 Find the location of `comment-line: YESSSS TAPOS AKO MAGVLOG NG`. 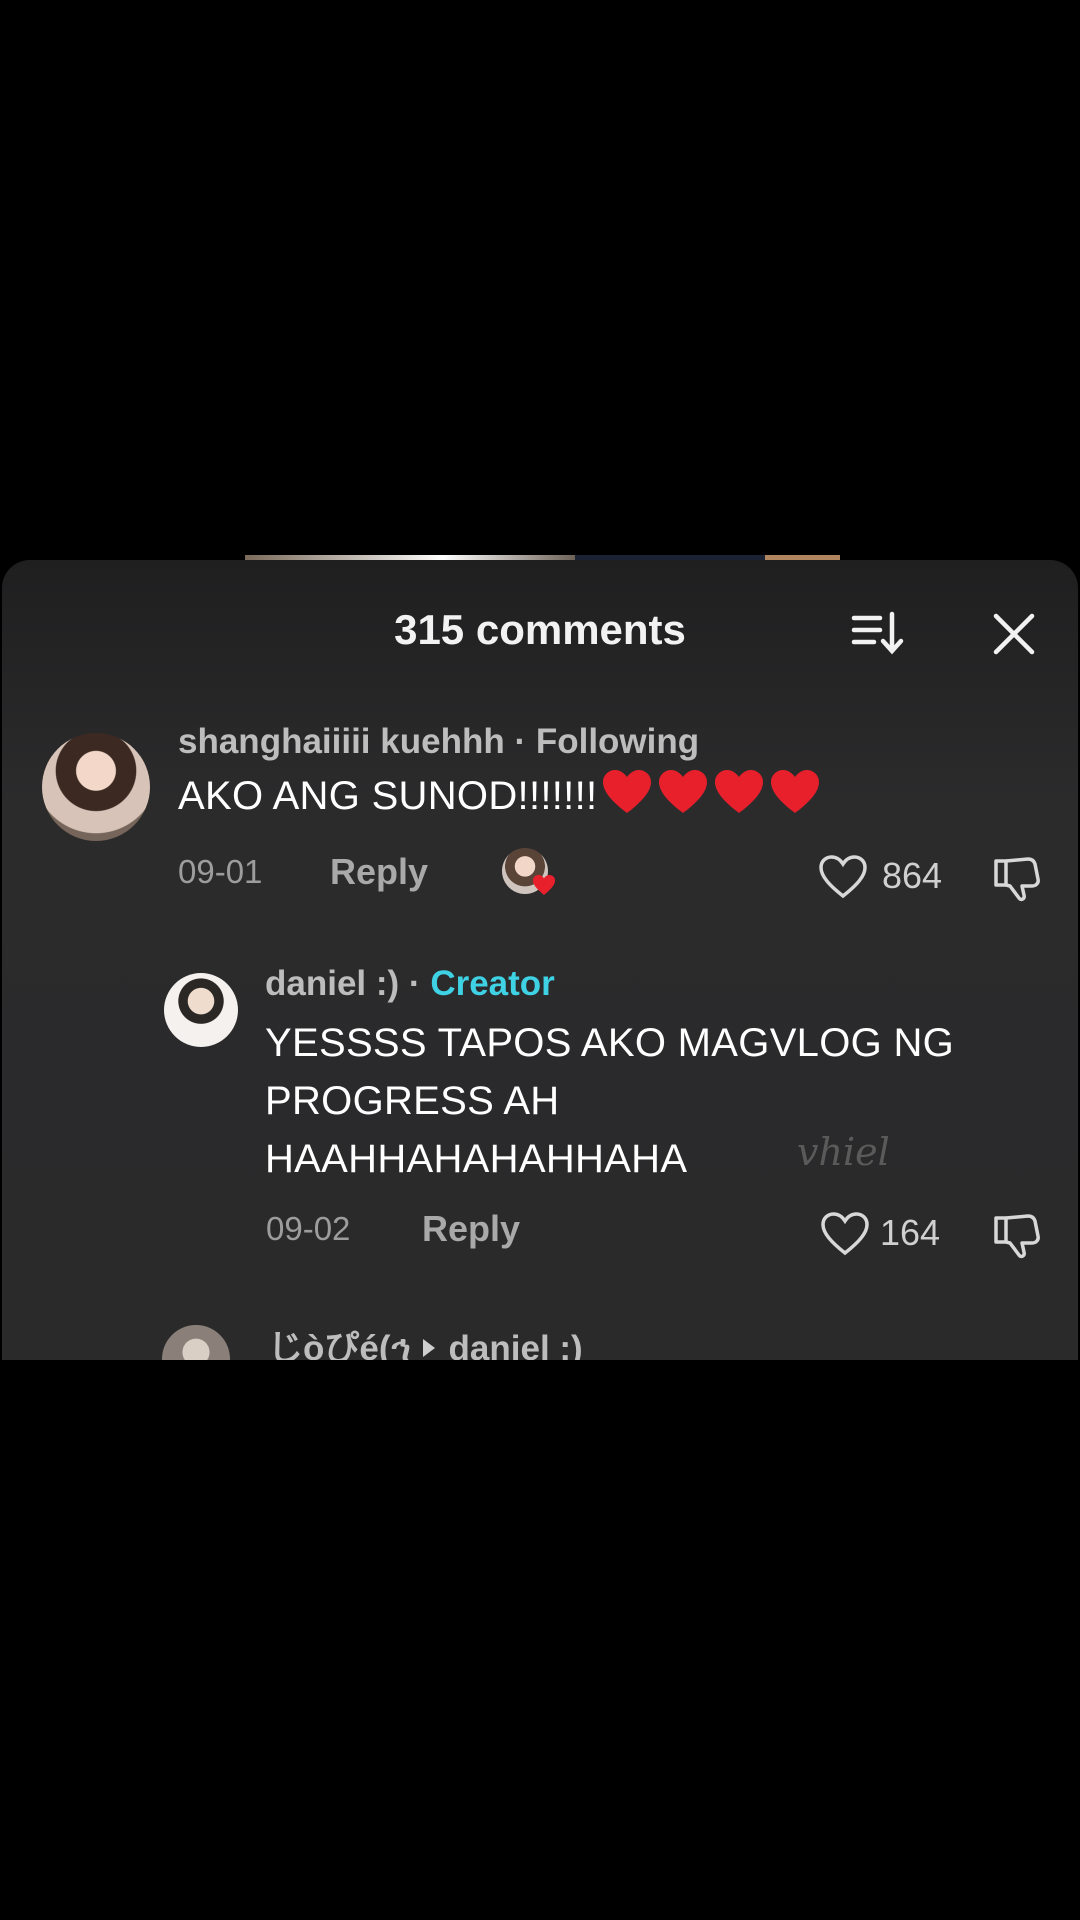

comment-line: YESSSS TAPOS AKO MAGVLOG NG is located at coordinates (610, 1043).